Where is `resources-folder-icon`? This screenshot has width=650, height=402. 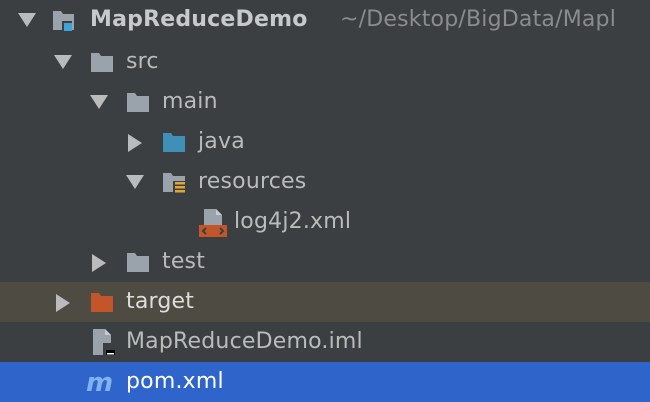
resources-folder-icon is located at coordinates (174, 182).